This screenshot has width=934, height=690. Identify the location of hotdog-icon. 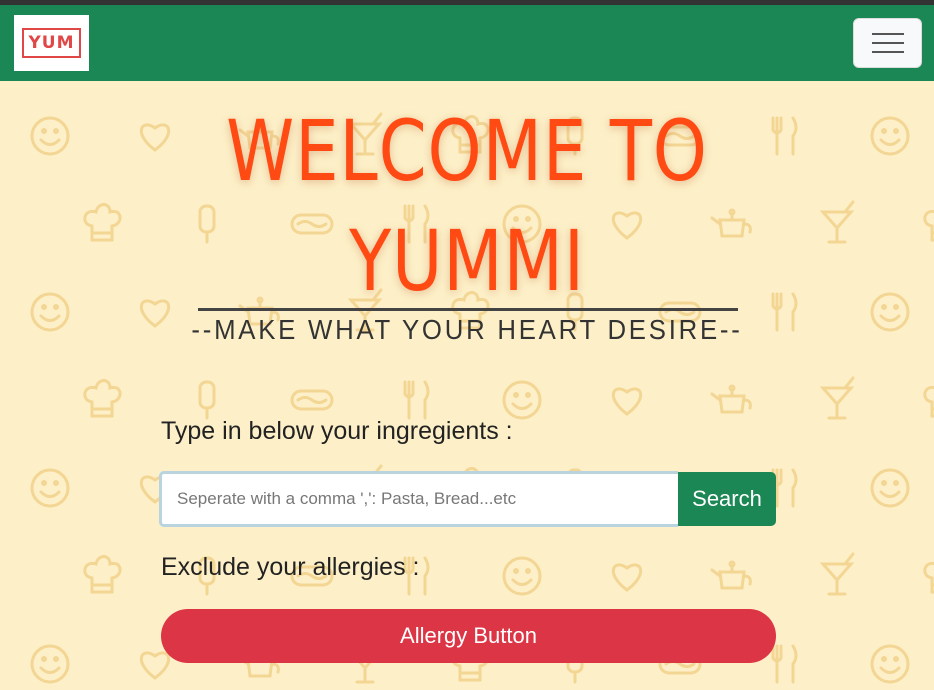
(312, 400).